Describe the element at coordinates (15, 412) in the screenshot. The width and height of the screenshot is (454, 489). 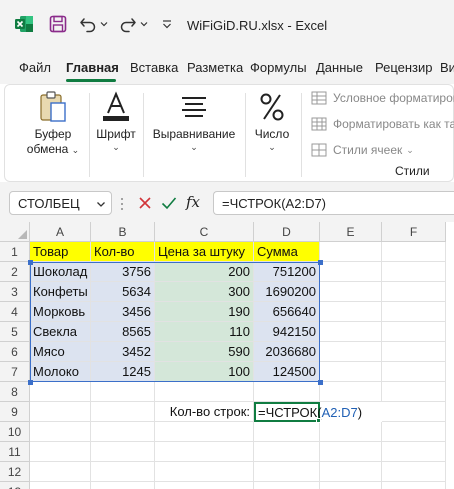
I see `row-header-9: 9` at that location.